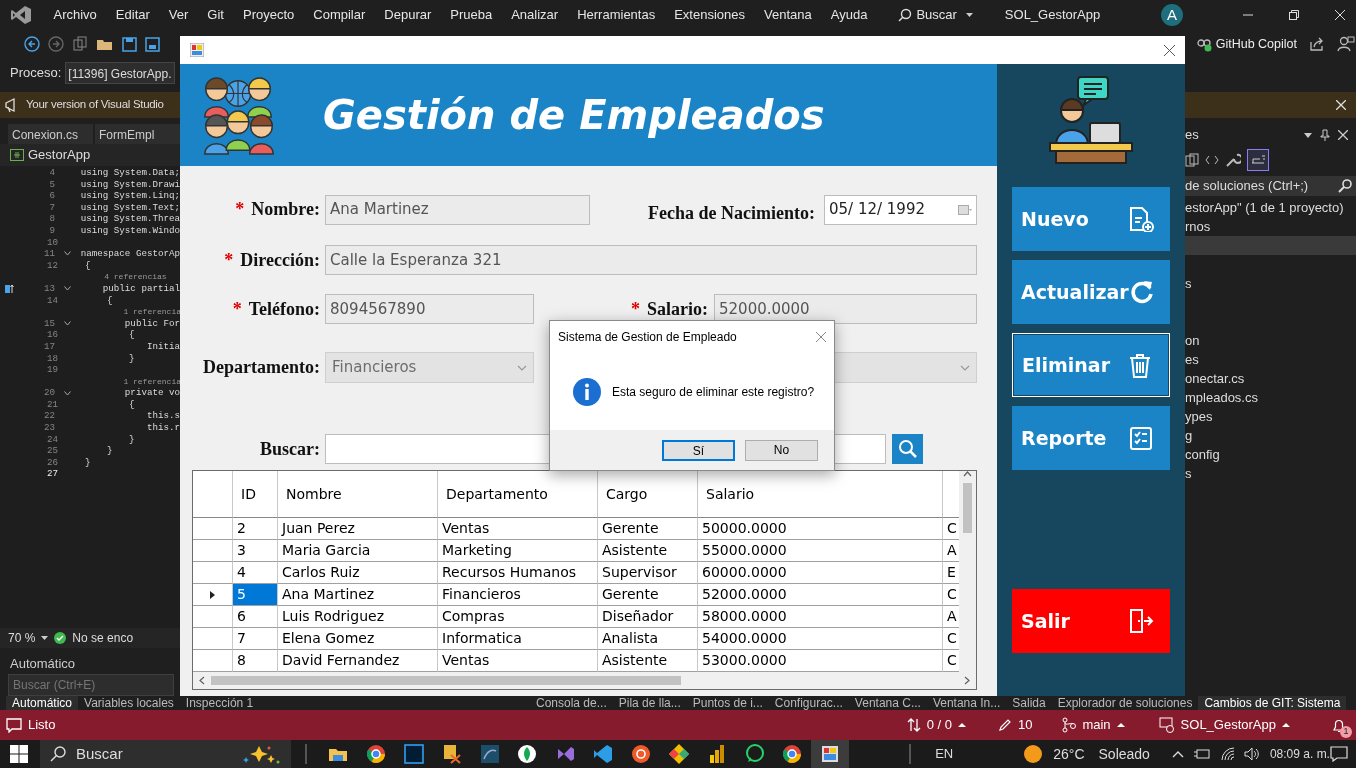  What do you see at coordinates (130, 219) in the screenshot?
I see `code-line: using System.Threa` at bounding box center [130, 219].